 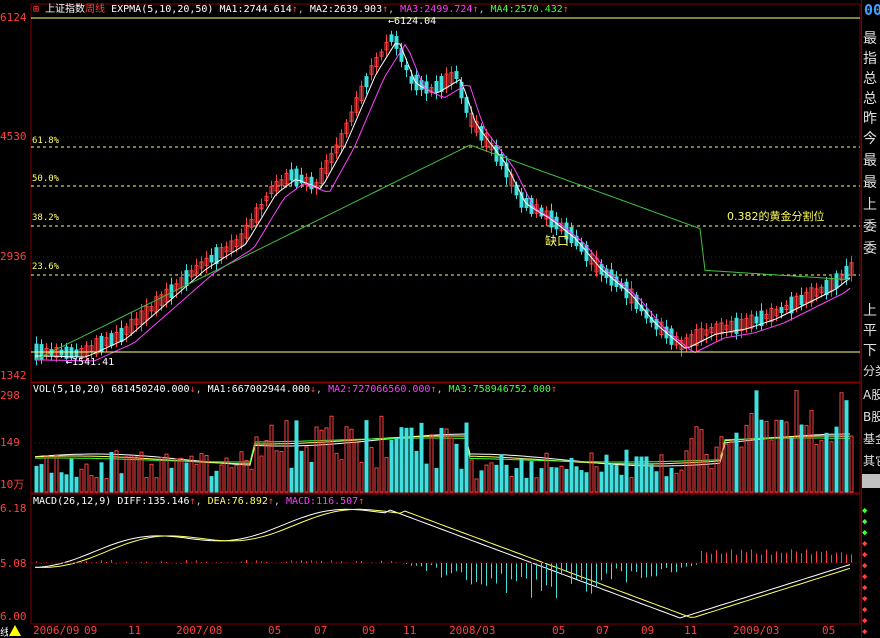 I want to click on vol-ma1-label: MA1:, so click(x=219, y=389).